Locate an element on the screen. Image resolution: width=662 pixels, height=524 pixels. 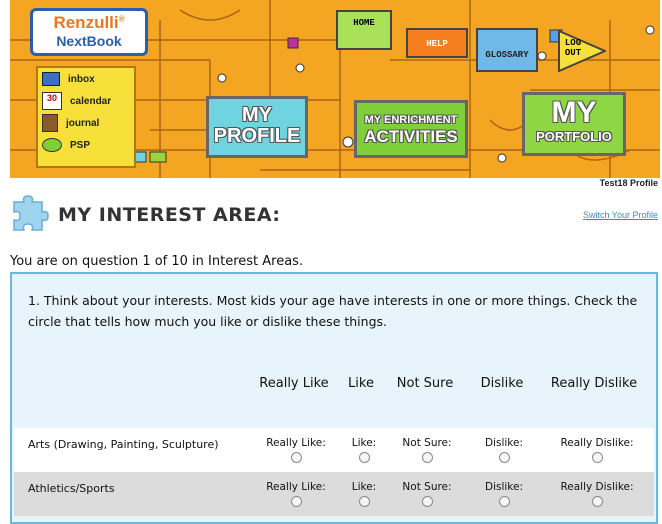
mail-icon is located at coordinates (51, 79).